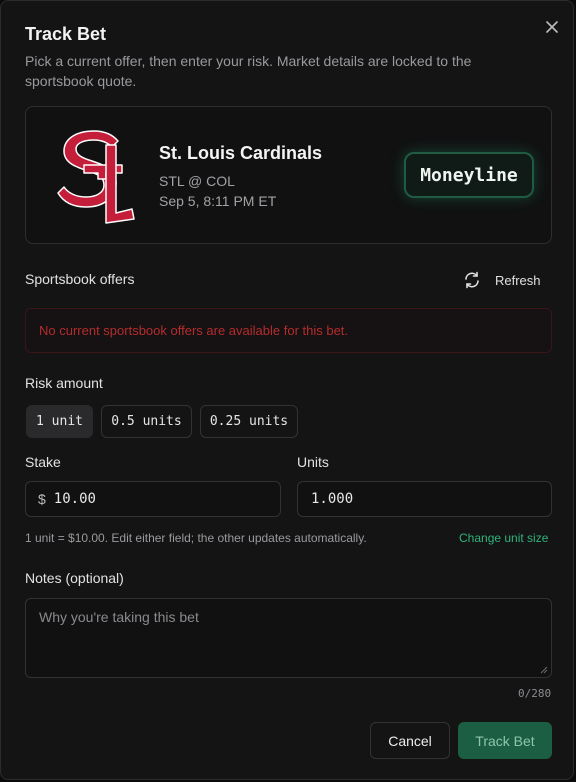  Describe the element at coordinates (74, 578) in the screenshot. I see `notes-label: Notes (optional)` at that location.